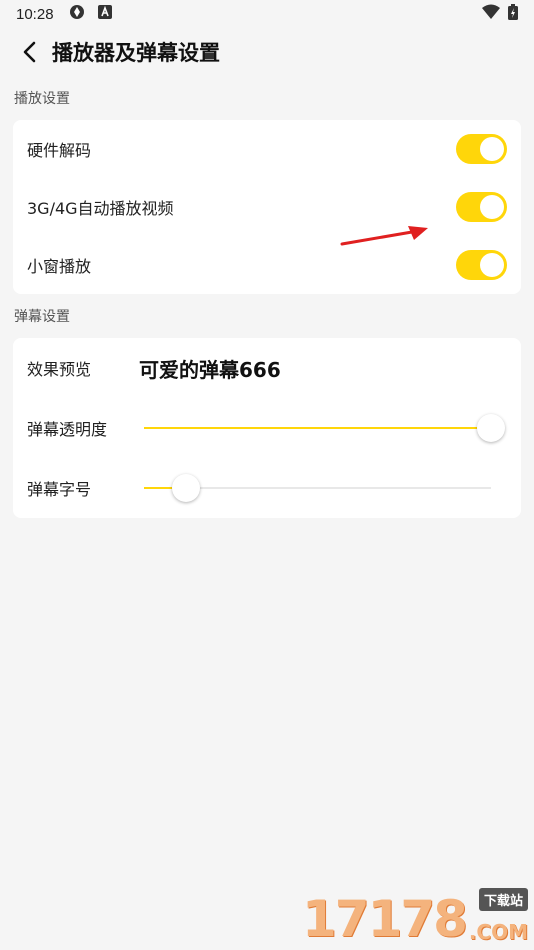 The height and width of the screenshot is (950, 534). I want to click on mobile-autoplay-toggle, so click(481, 207).